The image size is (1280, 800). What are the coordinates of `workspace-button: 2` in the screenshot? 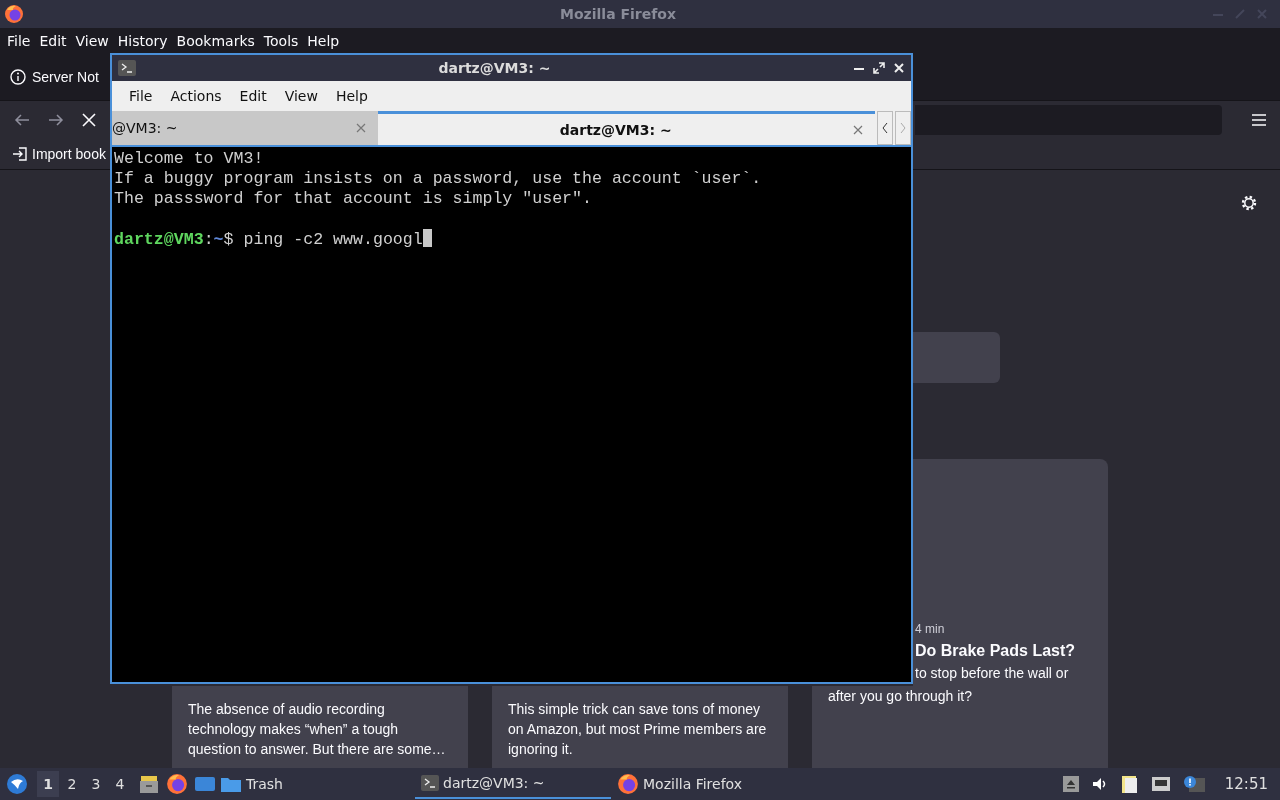 It's located at (72, 784).